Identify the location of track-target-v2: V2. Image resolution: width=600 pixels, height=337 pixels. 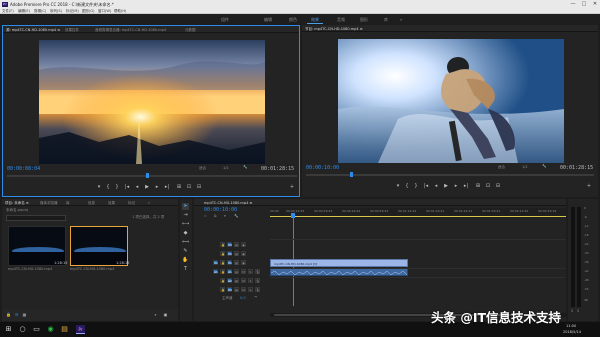
(229, 253).